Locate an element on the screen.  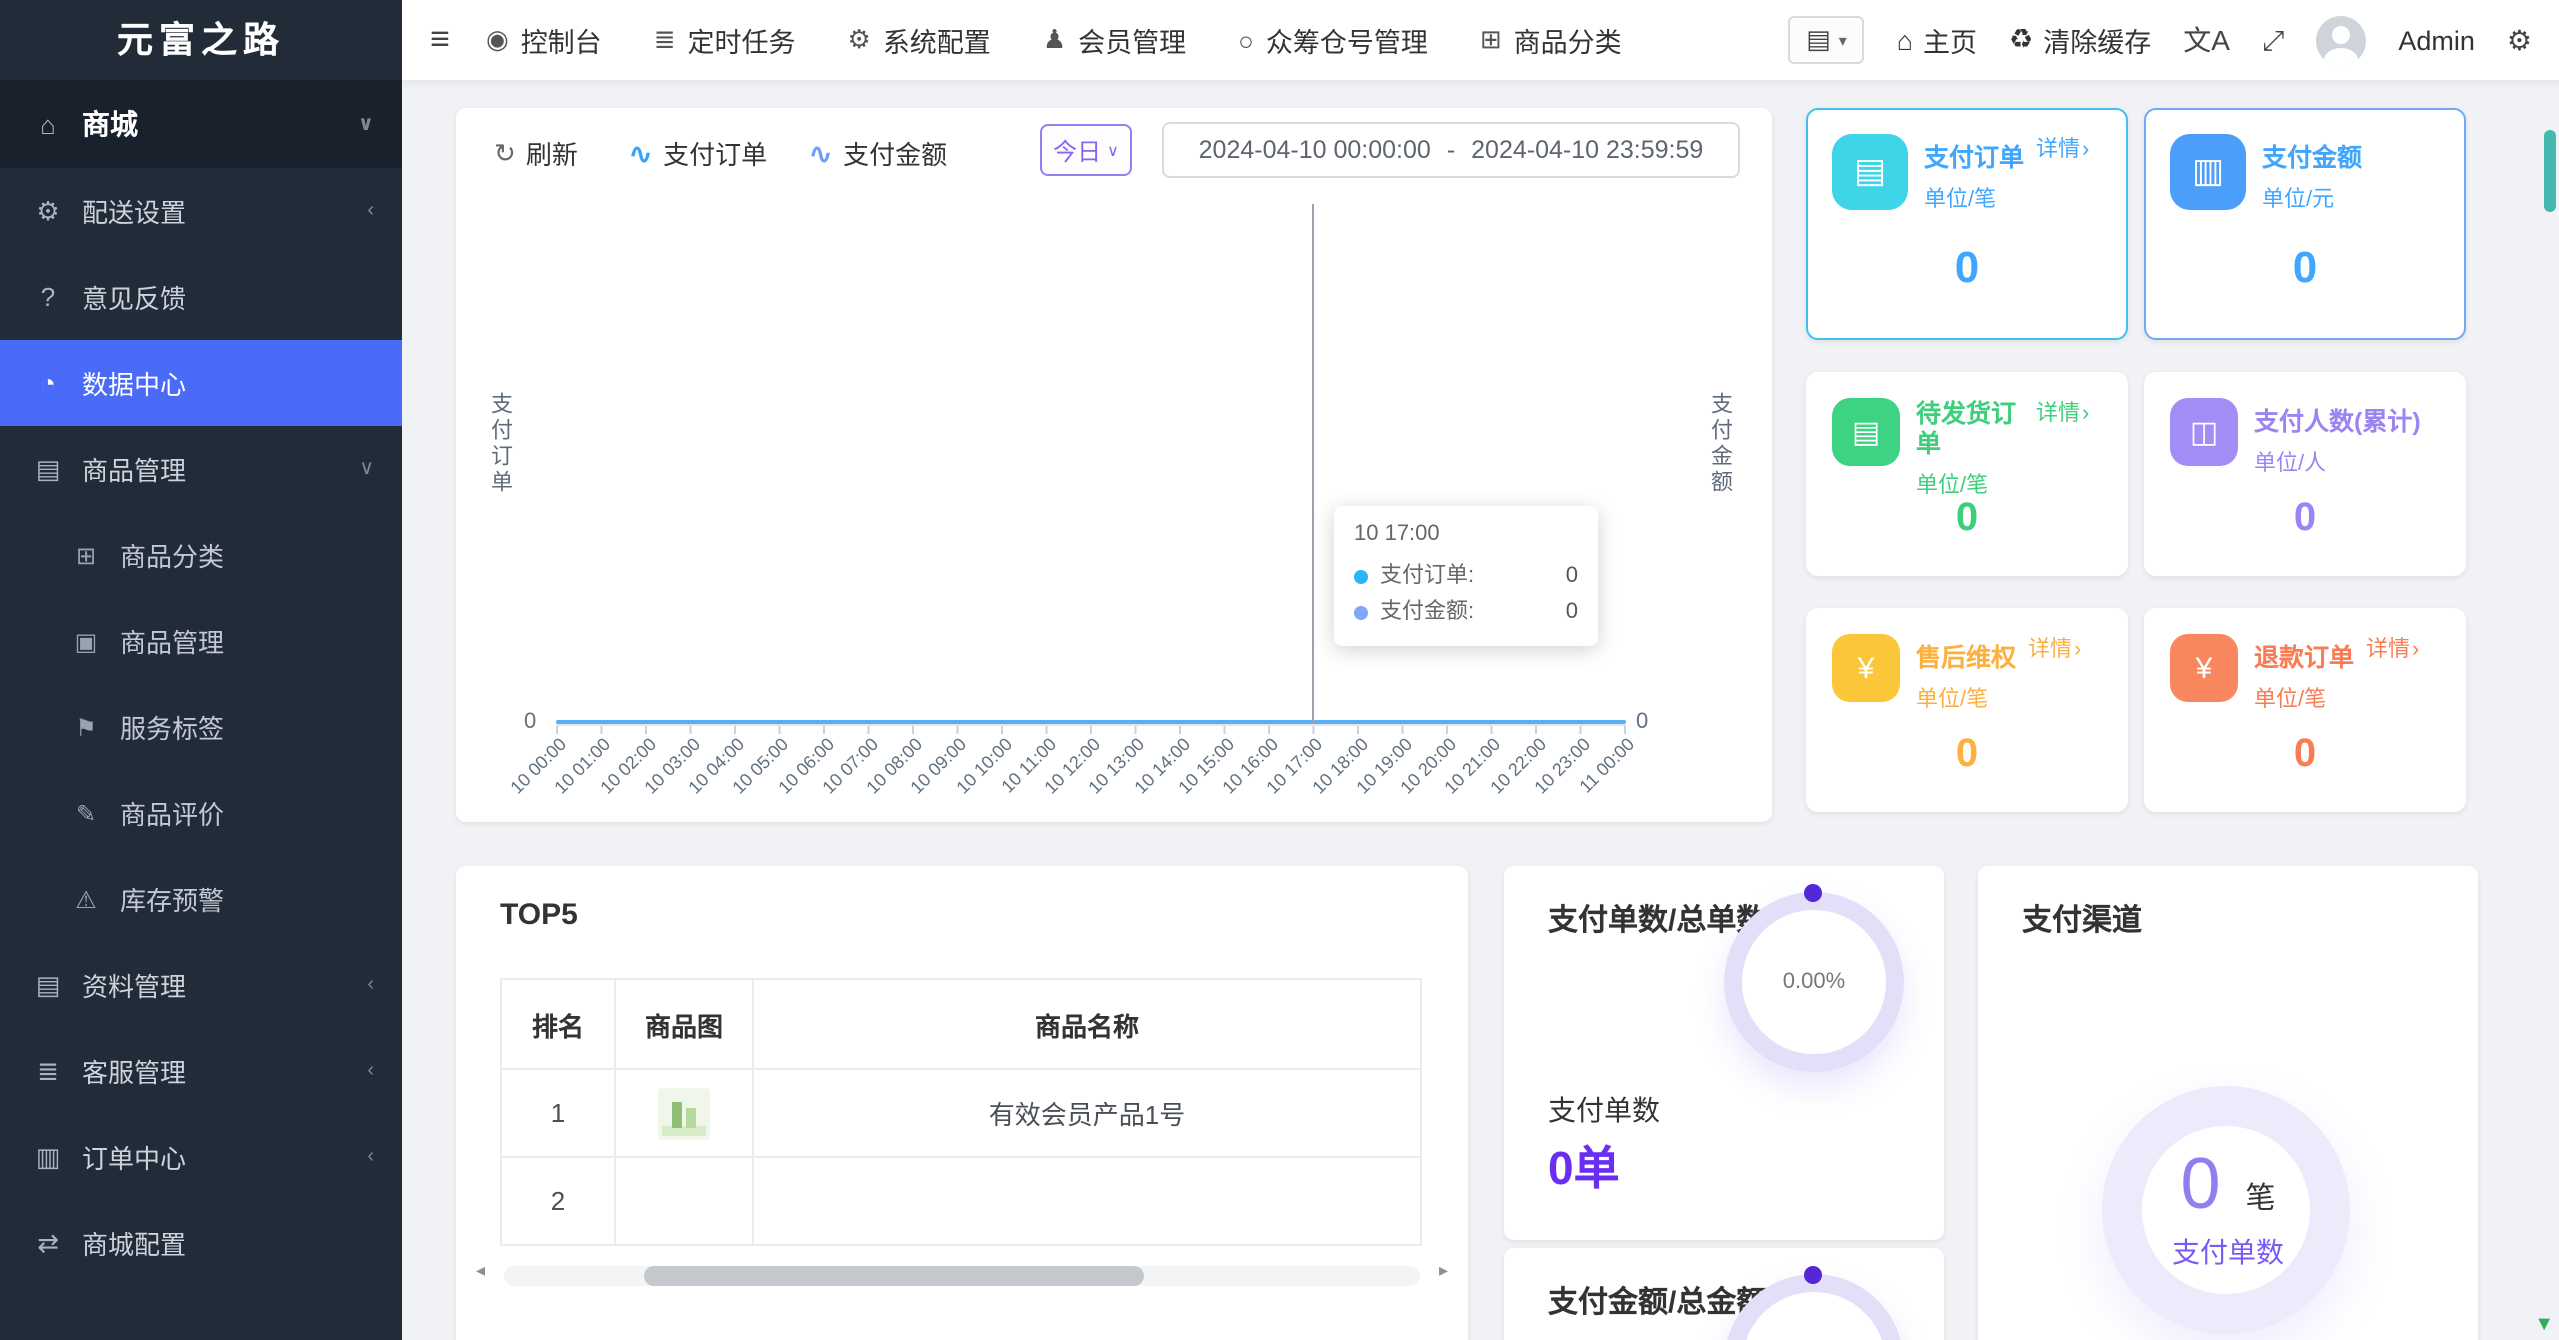
sidebar-item-product-management: ▤ 商品管理 ∨ is located at coordinates (201, 469).